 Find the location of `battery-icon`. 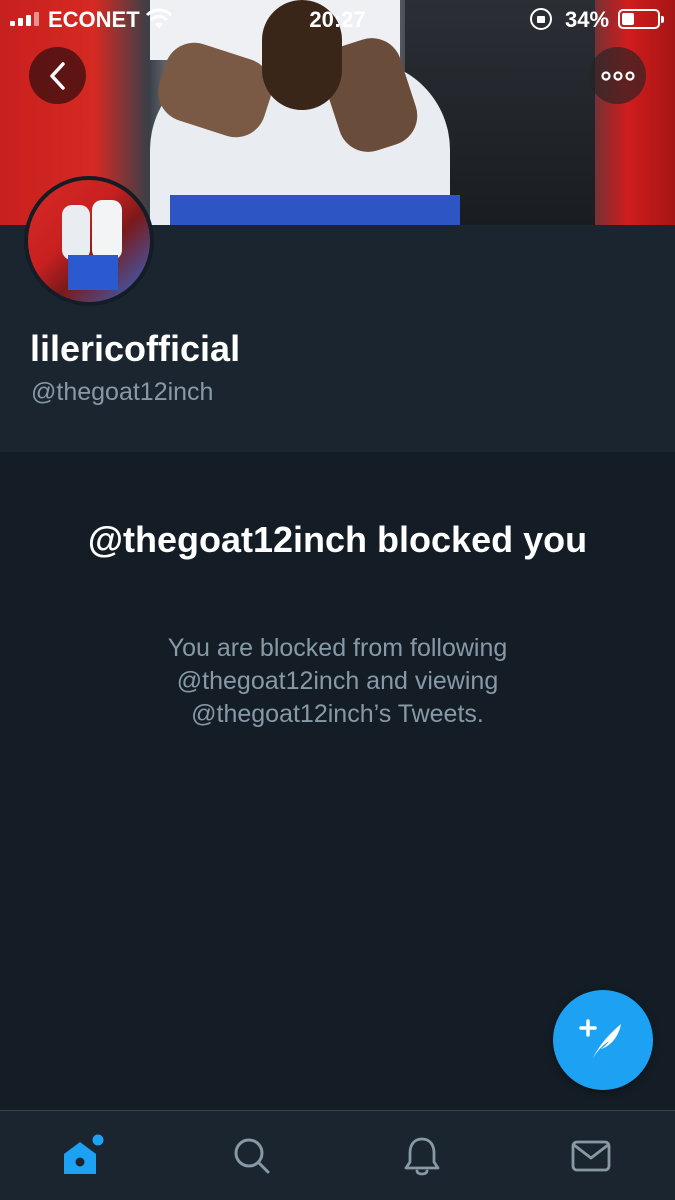

battery-icon is located at coordinates (641, 19).